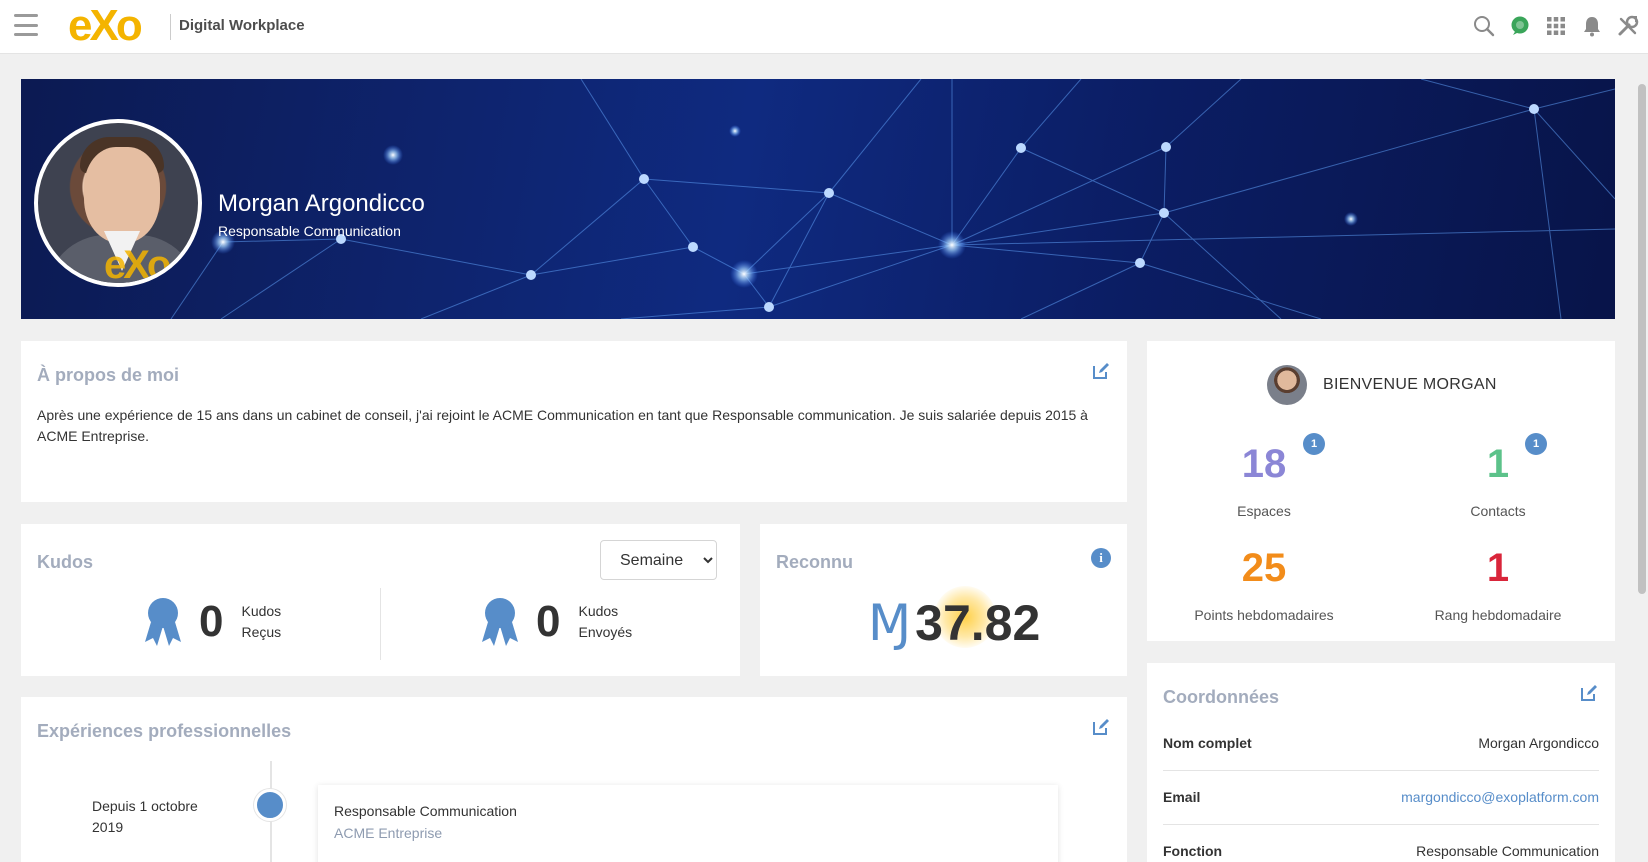  Describe the element at coordinates (26, 25) in the screenshot. I see `menu-icon` at that location.